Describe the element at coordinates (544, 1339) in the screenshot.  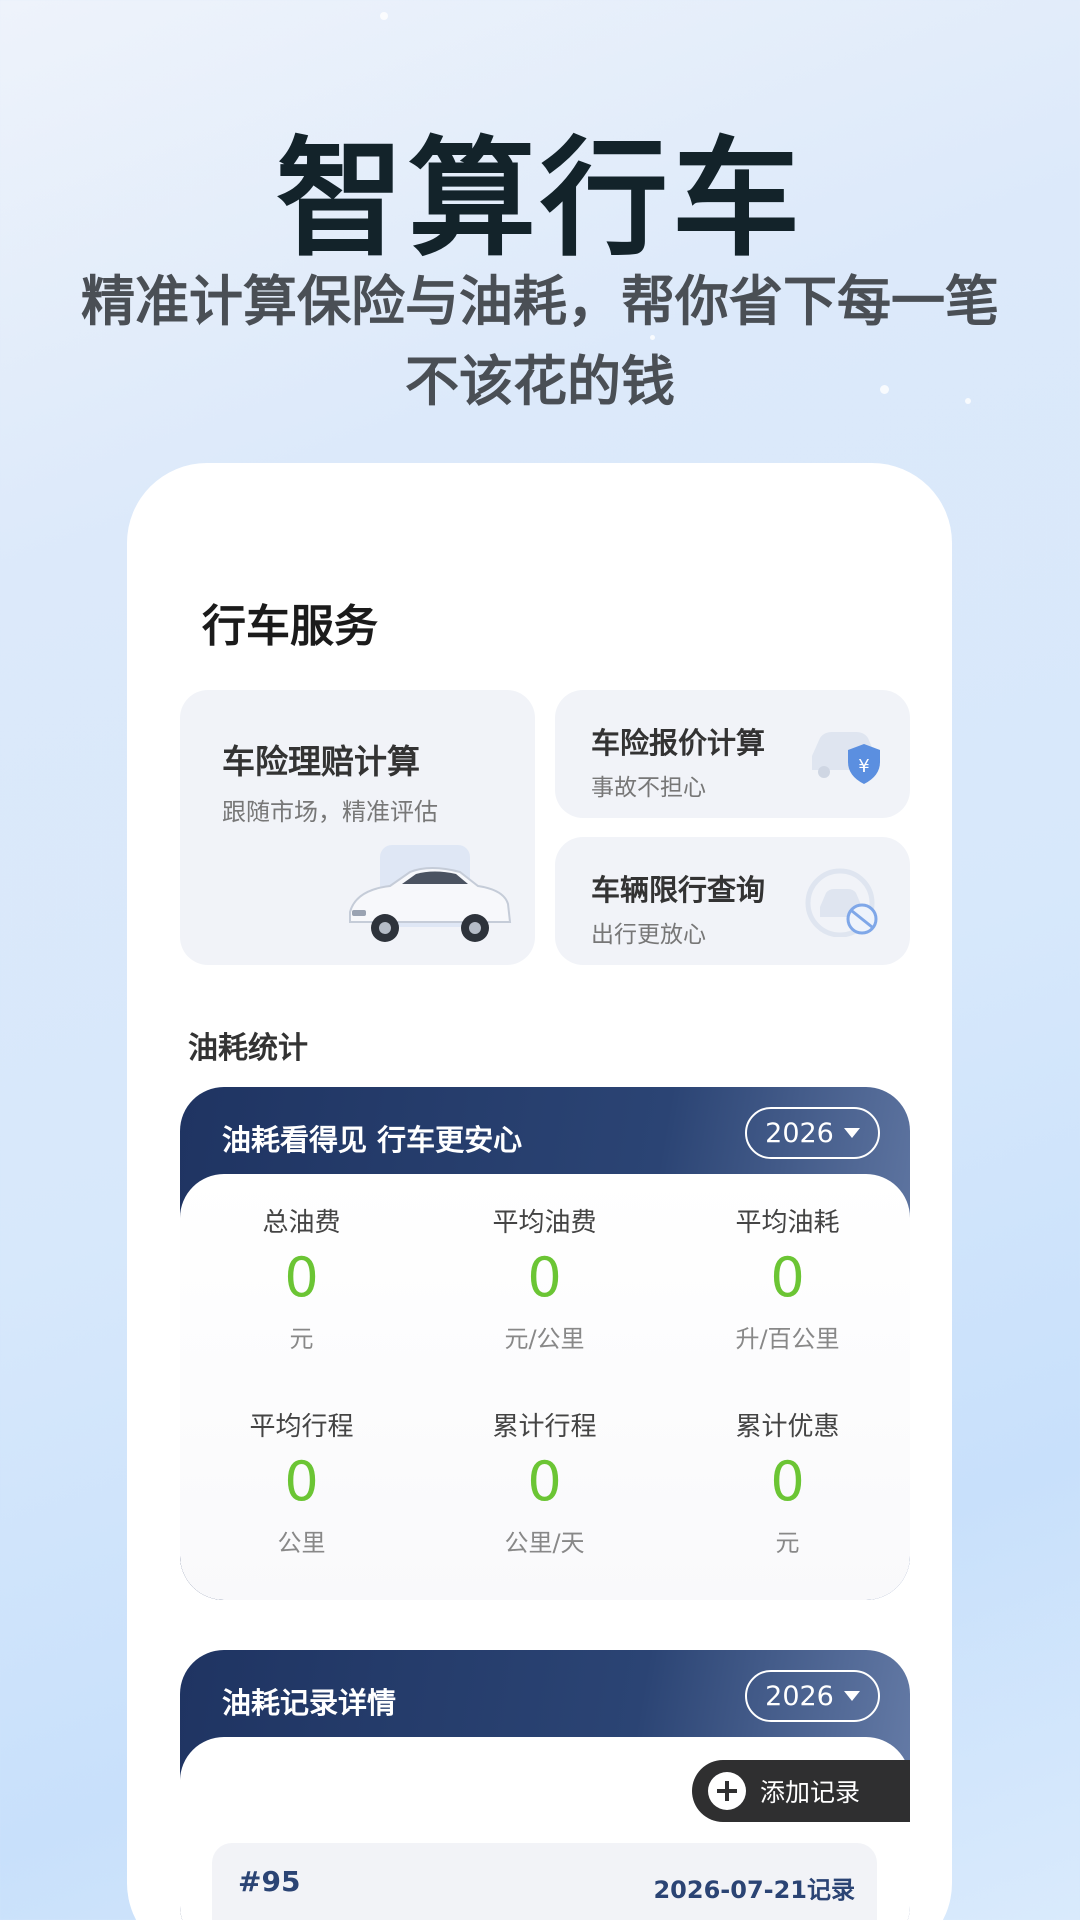
I see `stat-unit: 元/公里` at that location.